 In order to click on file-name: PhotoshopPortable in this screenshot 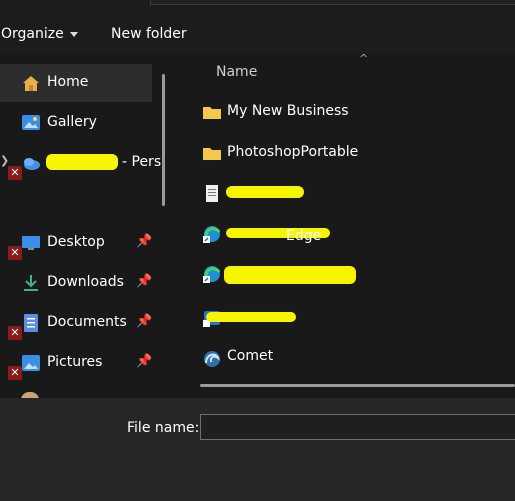, I will do `click(293, 152)`.